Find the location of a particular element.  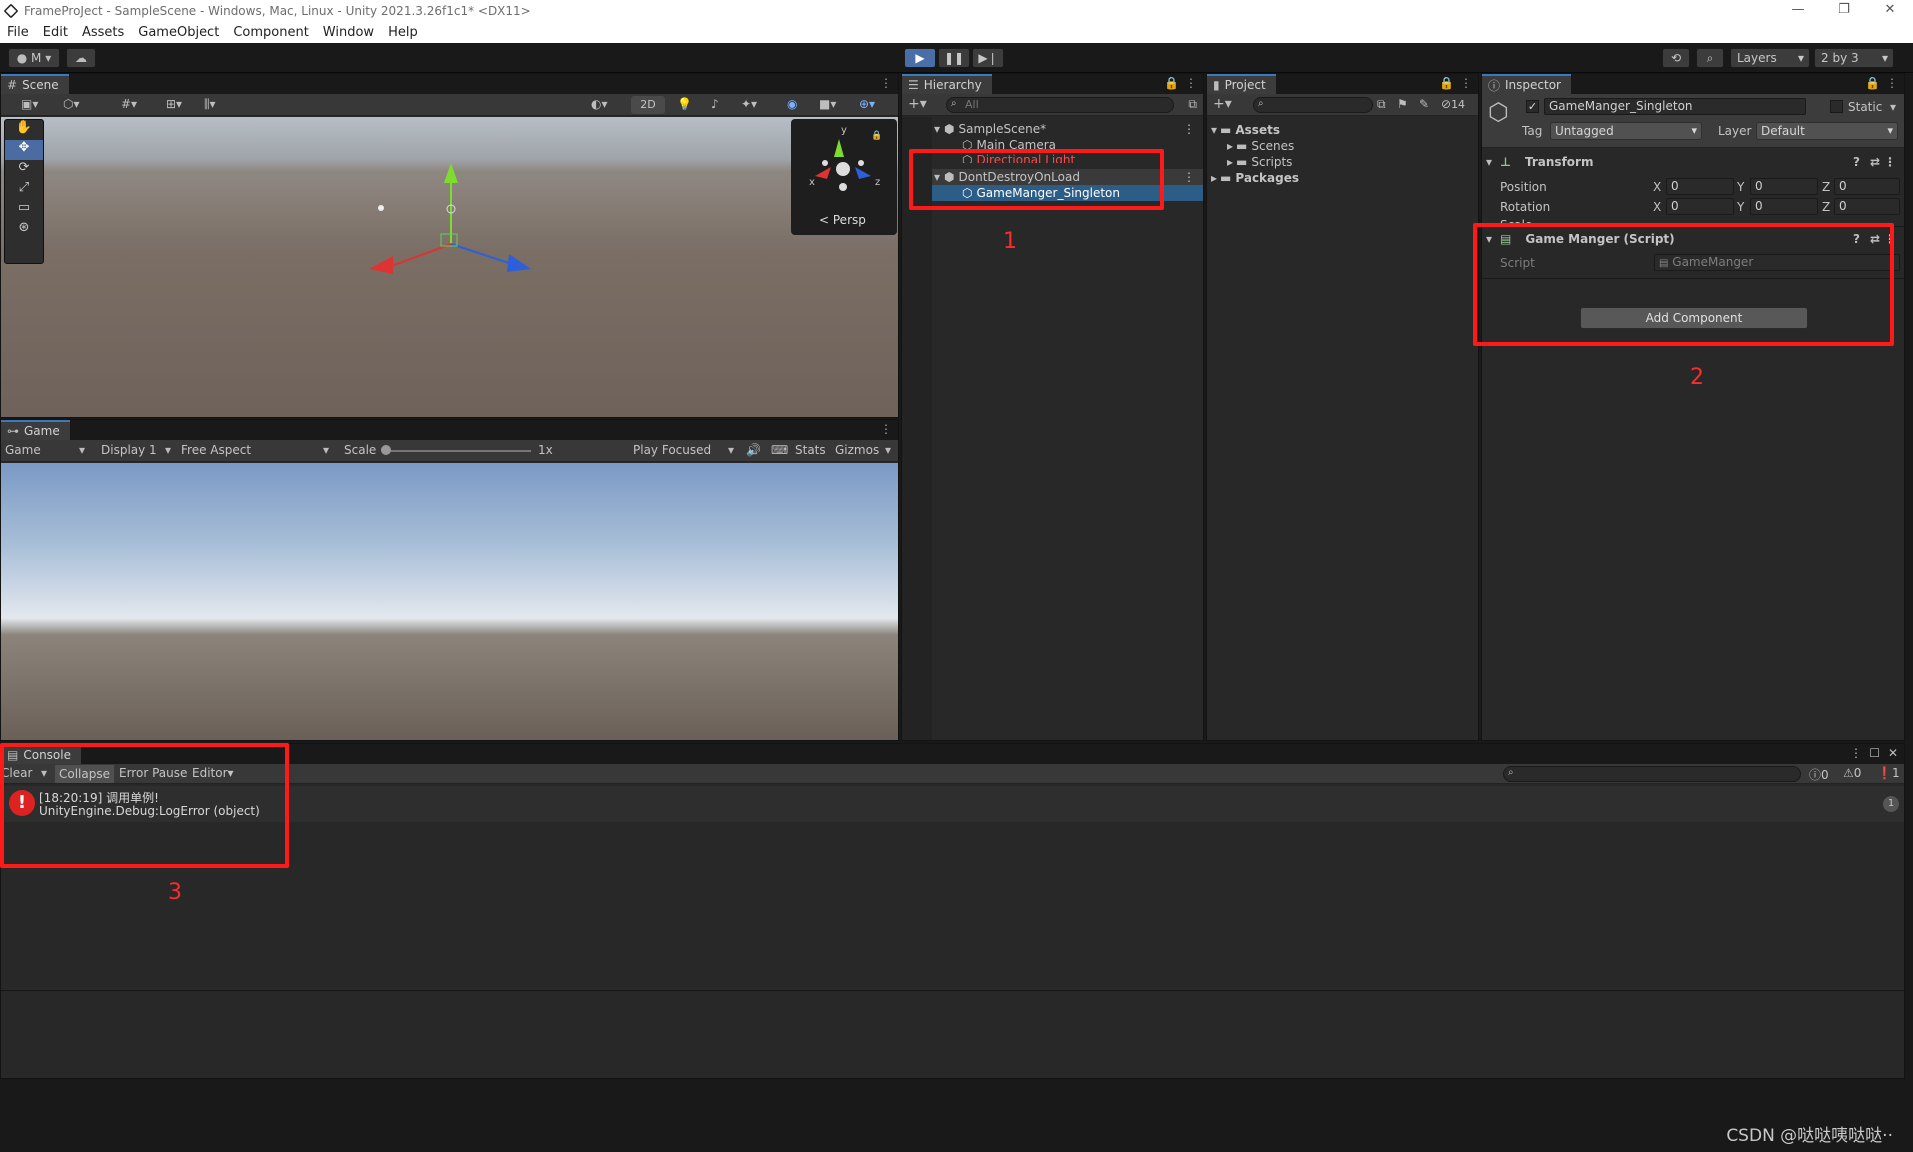

list-item: ▾ ⬢ SampleScene* ⋮ is located at coordinates (1067, 129).